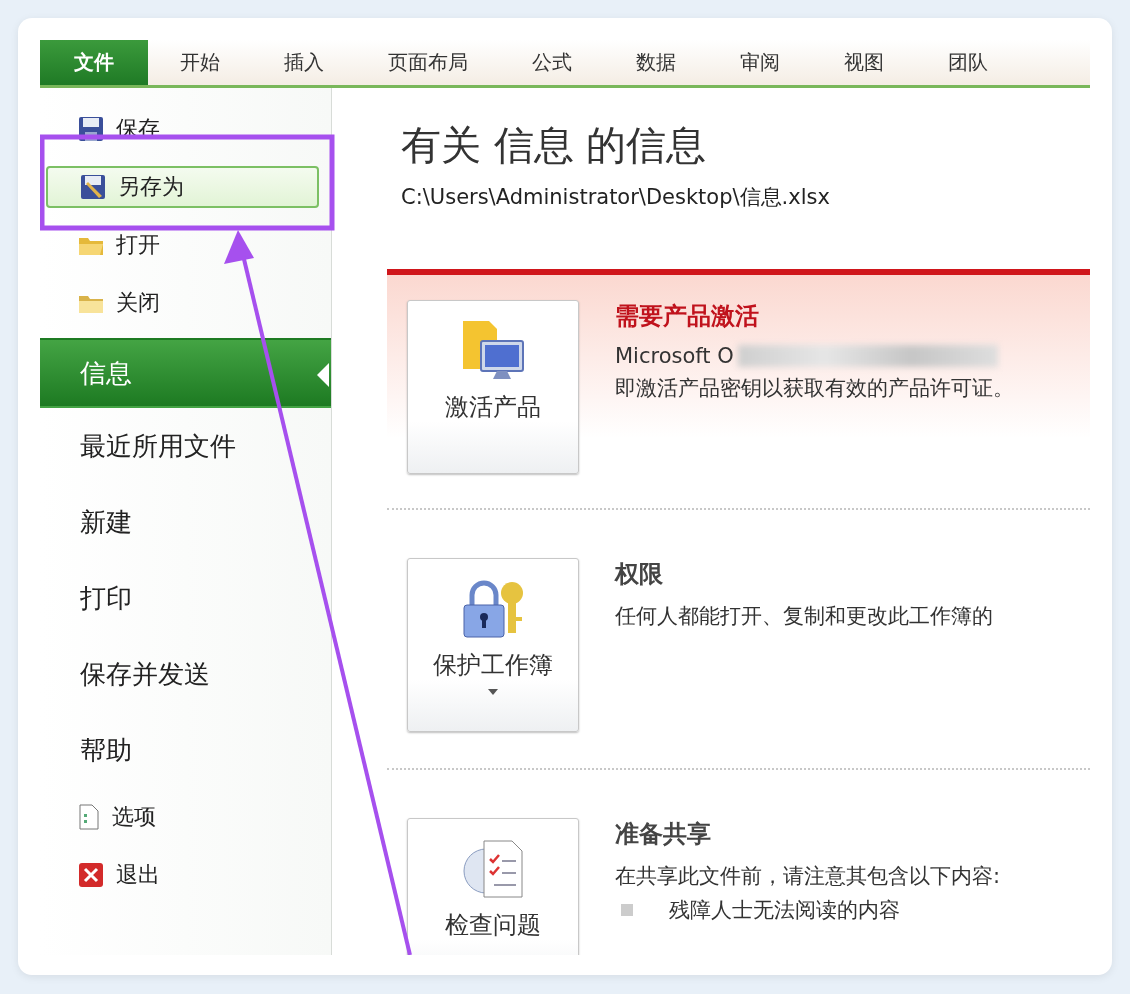  I want to click on menu-item: 打开, so click(185, 245).